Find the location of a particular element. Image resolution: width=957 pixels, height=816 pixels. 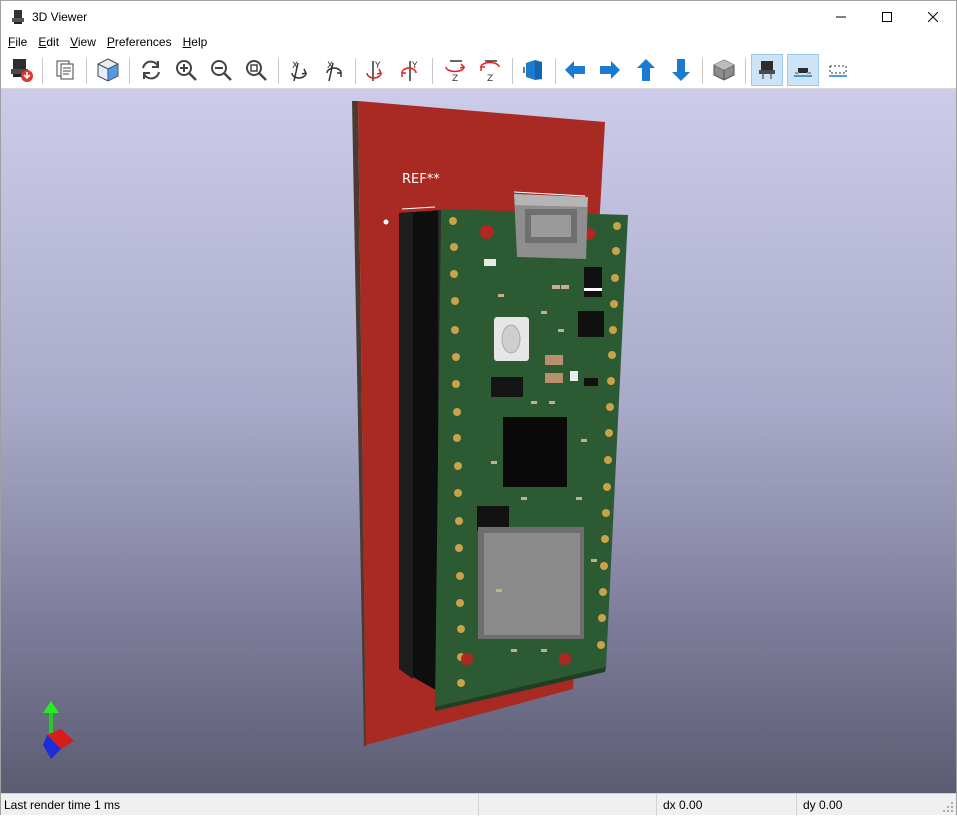

move-down-button is located at coordinates (681, 70).